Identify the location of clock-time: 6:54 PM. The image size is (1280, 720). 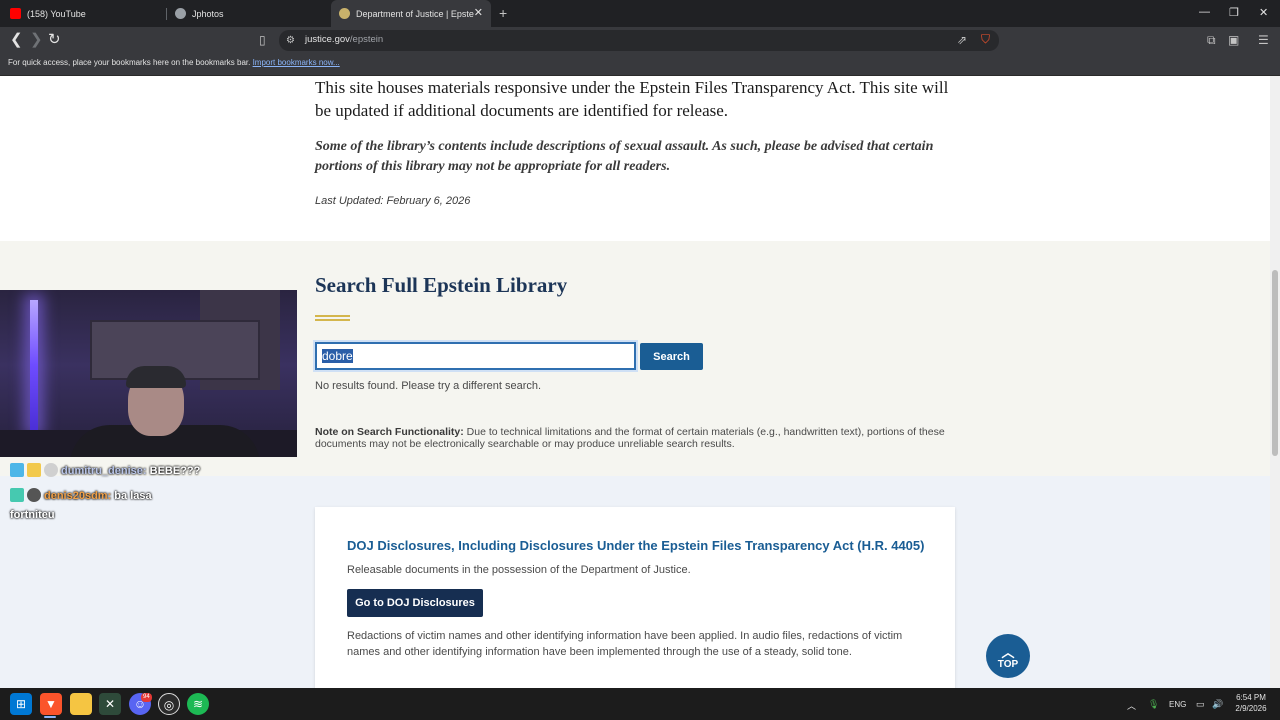
(1251, 697).